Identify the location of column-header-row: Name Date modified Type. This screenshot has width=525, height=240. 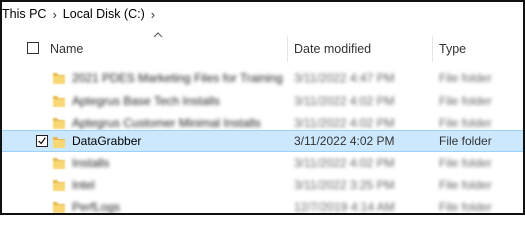
(262, 49).